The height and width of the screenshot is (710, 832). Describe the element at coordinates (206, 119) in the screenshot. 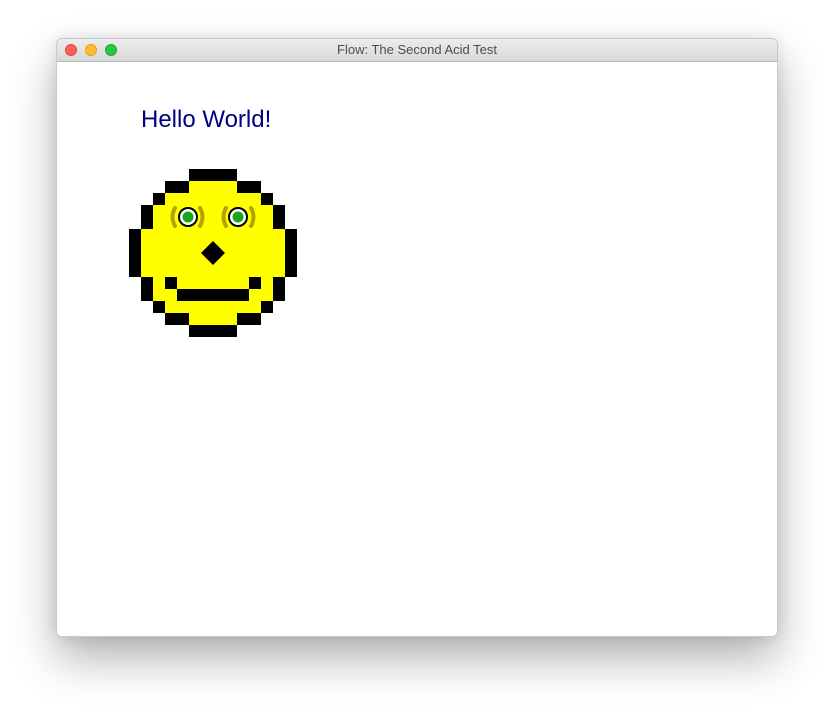

I see `hello-heading: Hello World!` at that location.